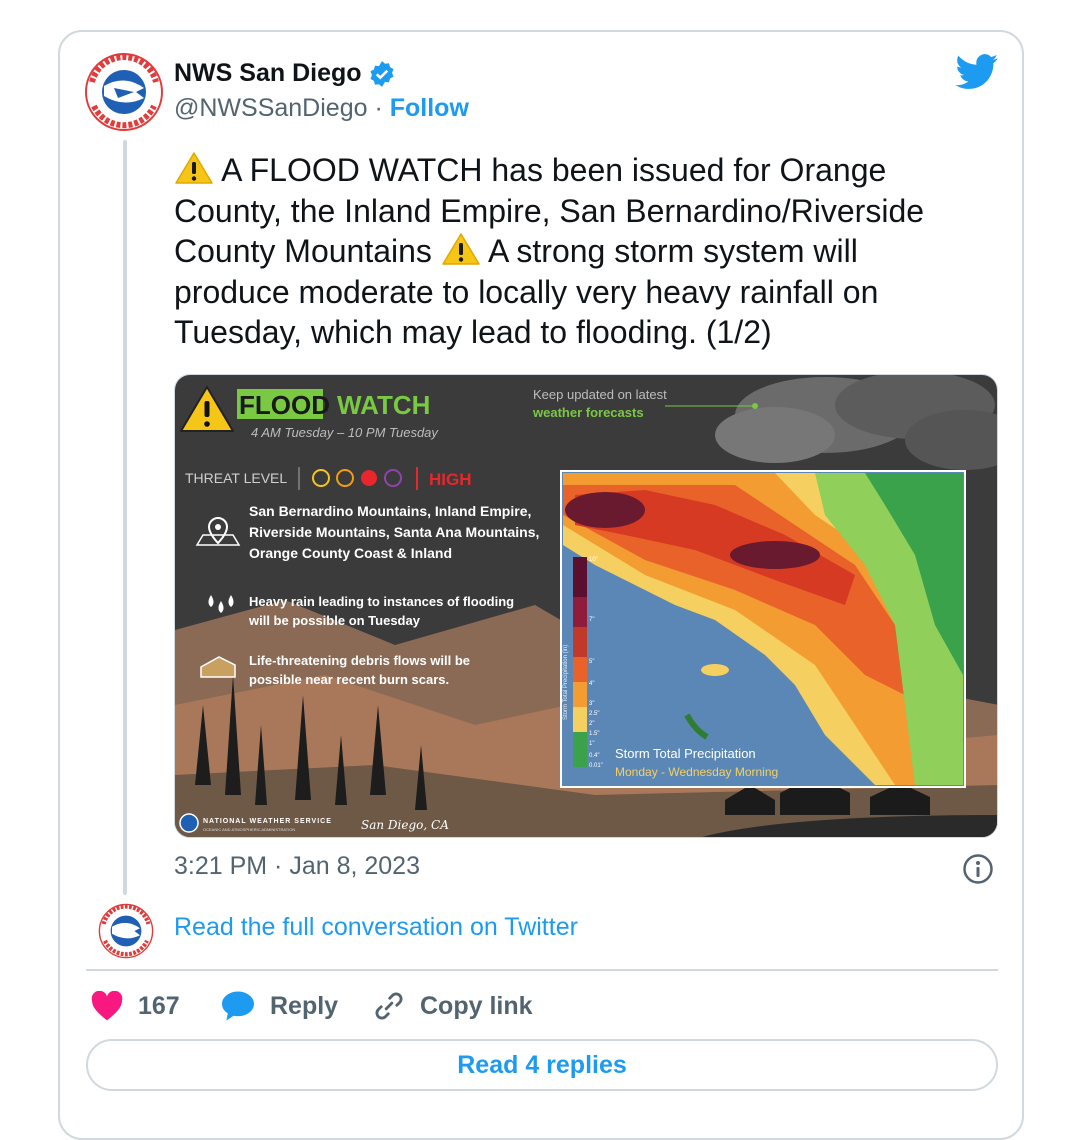 This screenshot has height=1140, width=1080. What do you see at coordinates (591, 744) in the screenshot?
I see `legend-tick: 1"` at bounding box center [591, 744].